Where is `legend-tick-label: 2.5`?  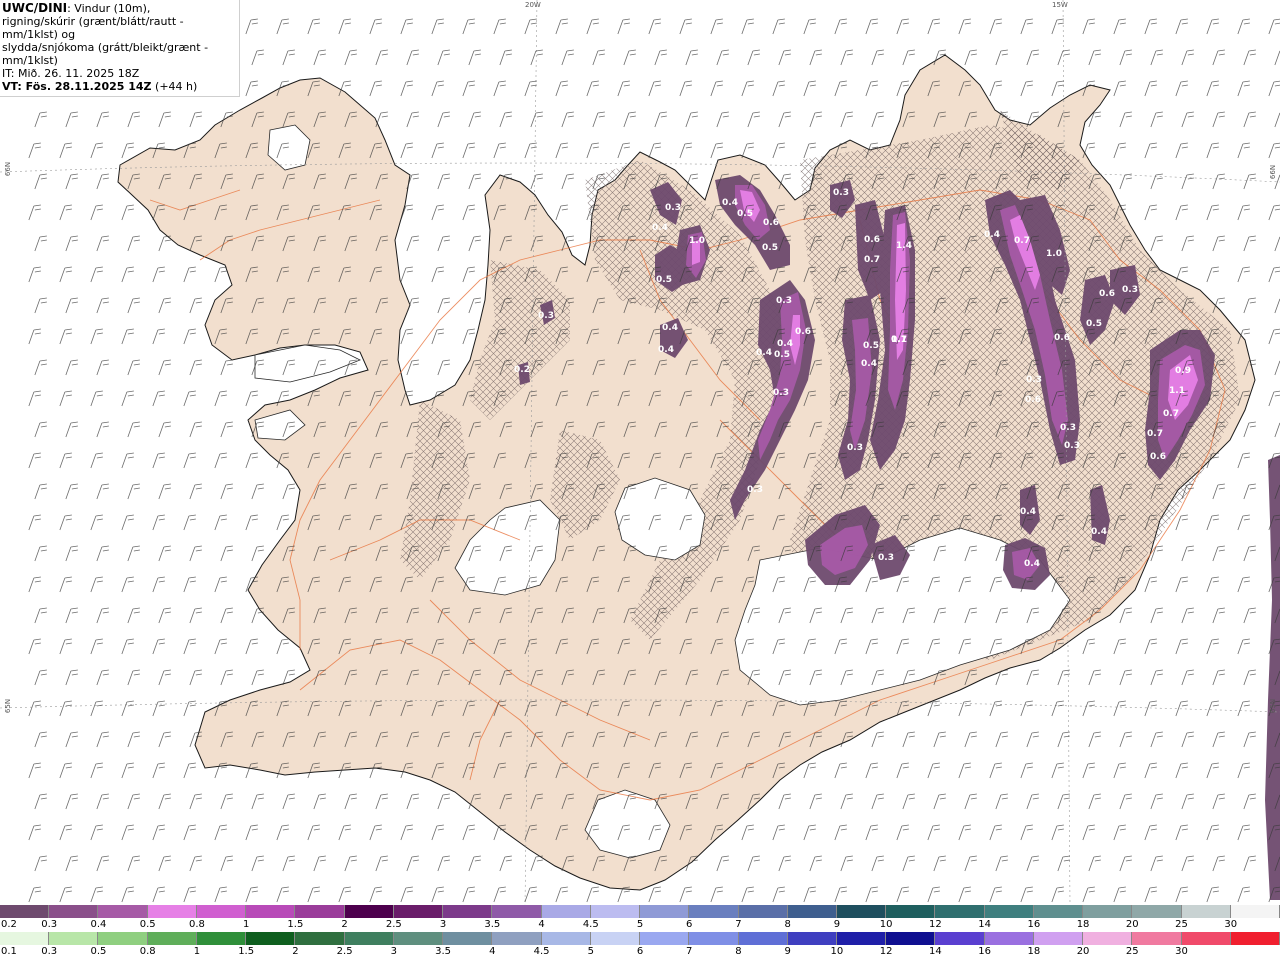 legend-tick-label: 2.5 is located at coordinates (393, 924).